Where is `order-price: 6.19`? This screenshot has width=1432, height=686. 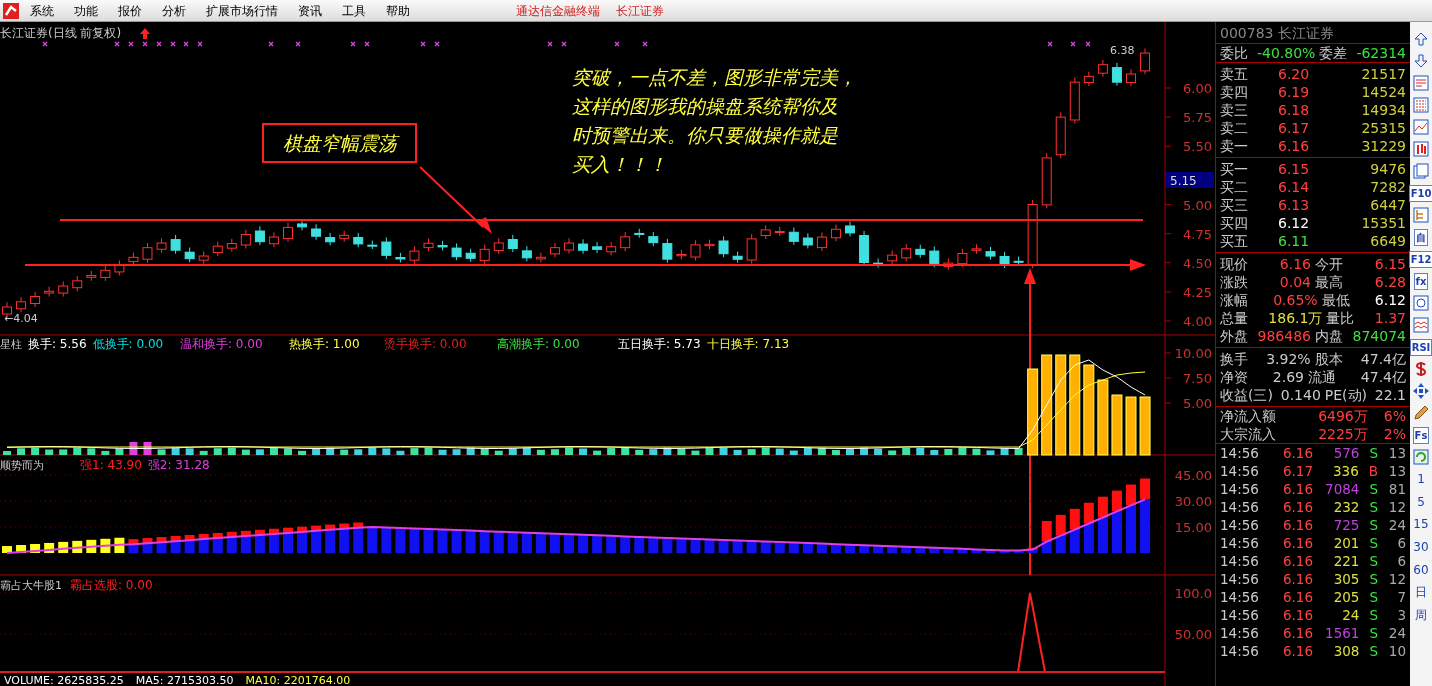
order-price: 6.19 is located at coordinates (1294, 92).